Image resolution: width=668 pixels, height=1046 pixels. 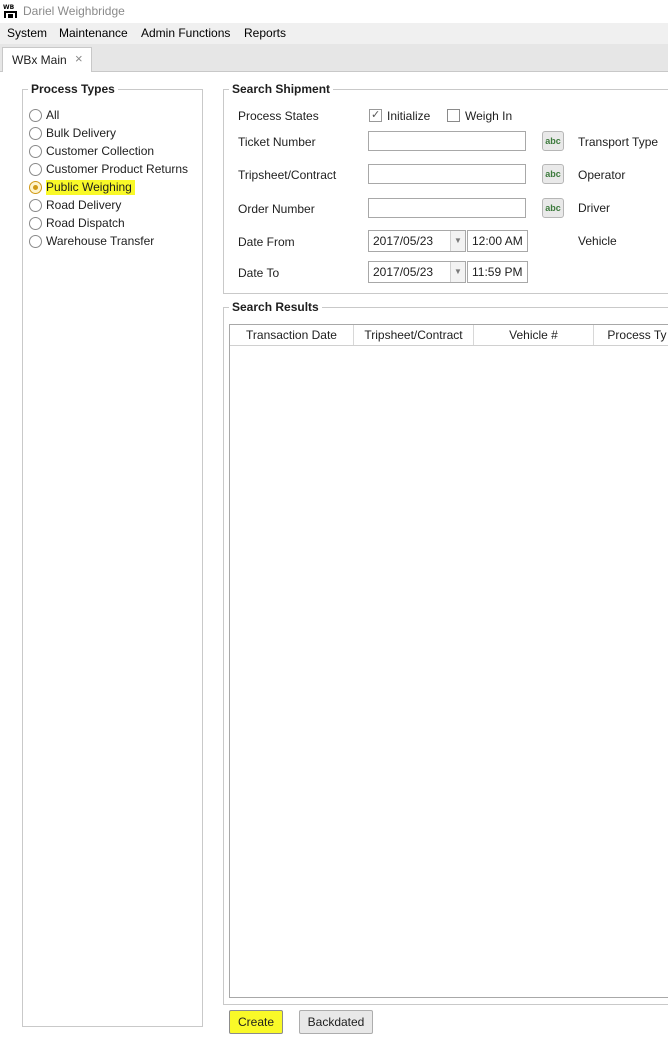 What do you see at coordinates (618, 142) in the screenshot?
I see `transport-type-label: Transport Type` at bounding box center [618, 142].